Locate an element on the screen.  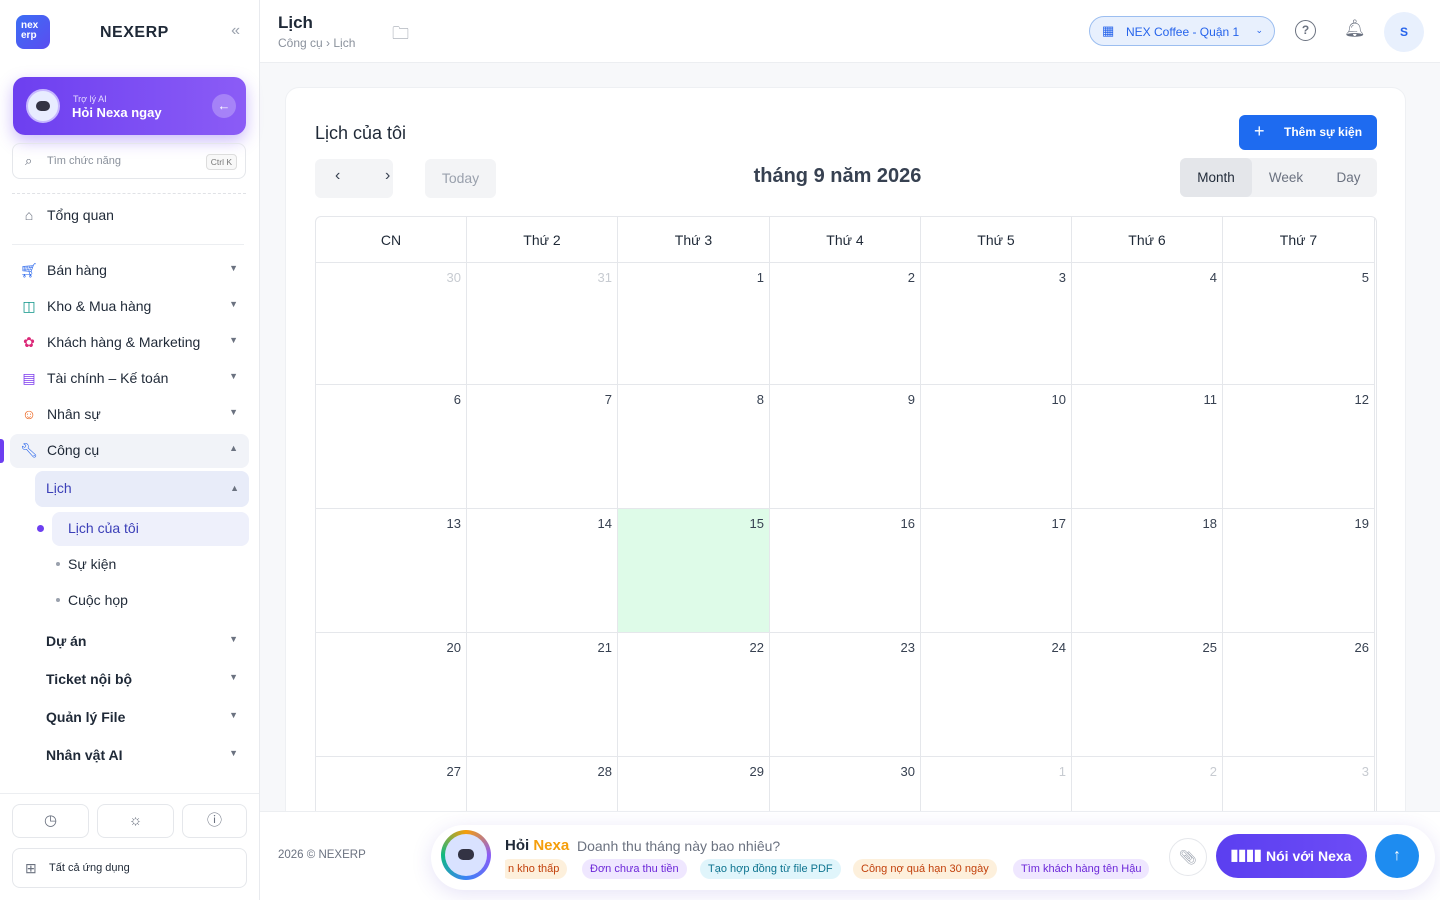
view-month-button: Month is located at coordinates (1216, 177).